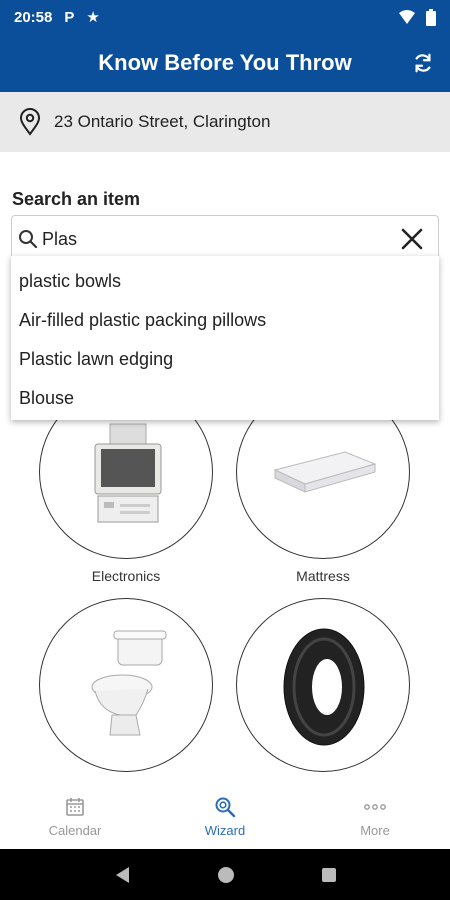  I want to click on status-bar: 20:58 P ★, so click(225, 17).